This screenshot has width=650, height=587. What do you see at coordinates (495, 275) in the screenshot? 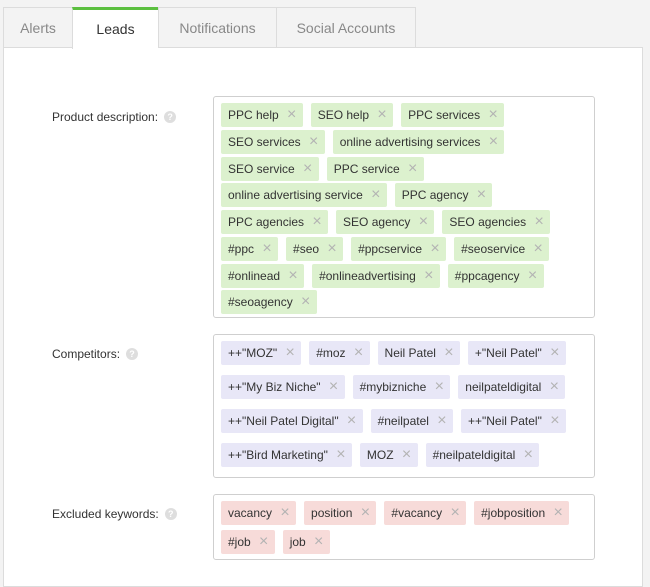
I see `tag: #ppcagency ×` at bounding box center [495, 275].